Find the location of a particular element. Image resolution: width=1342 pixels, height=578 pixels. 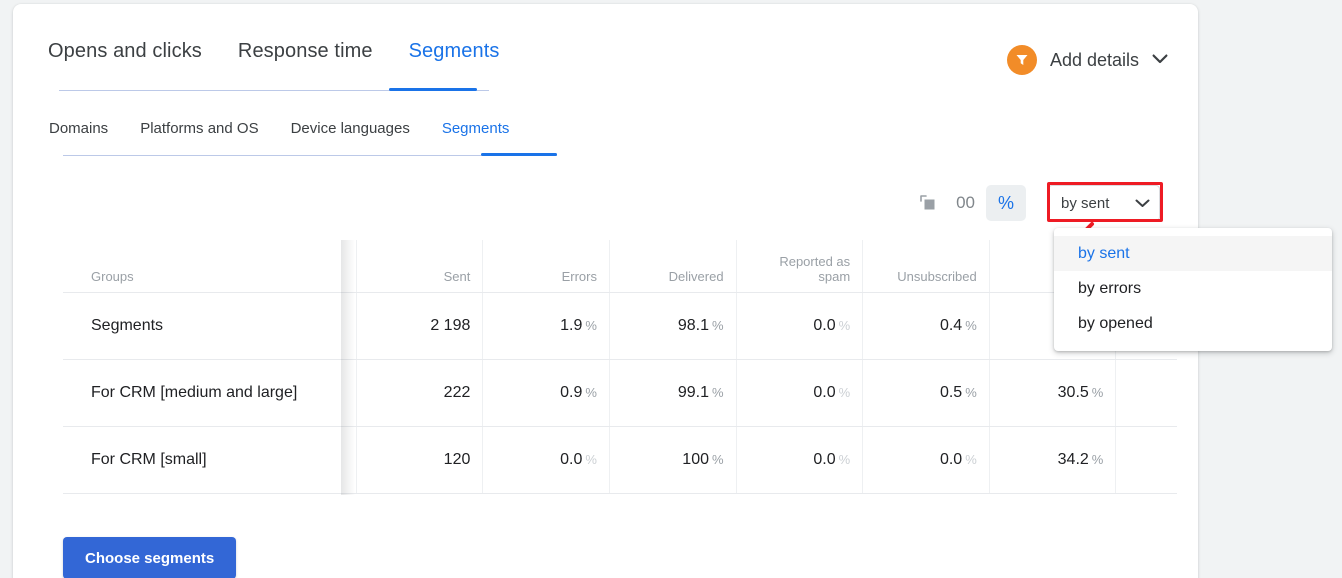

cell-extra: 0.0% is located at coordinates (1146, 460).